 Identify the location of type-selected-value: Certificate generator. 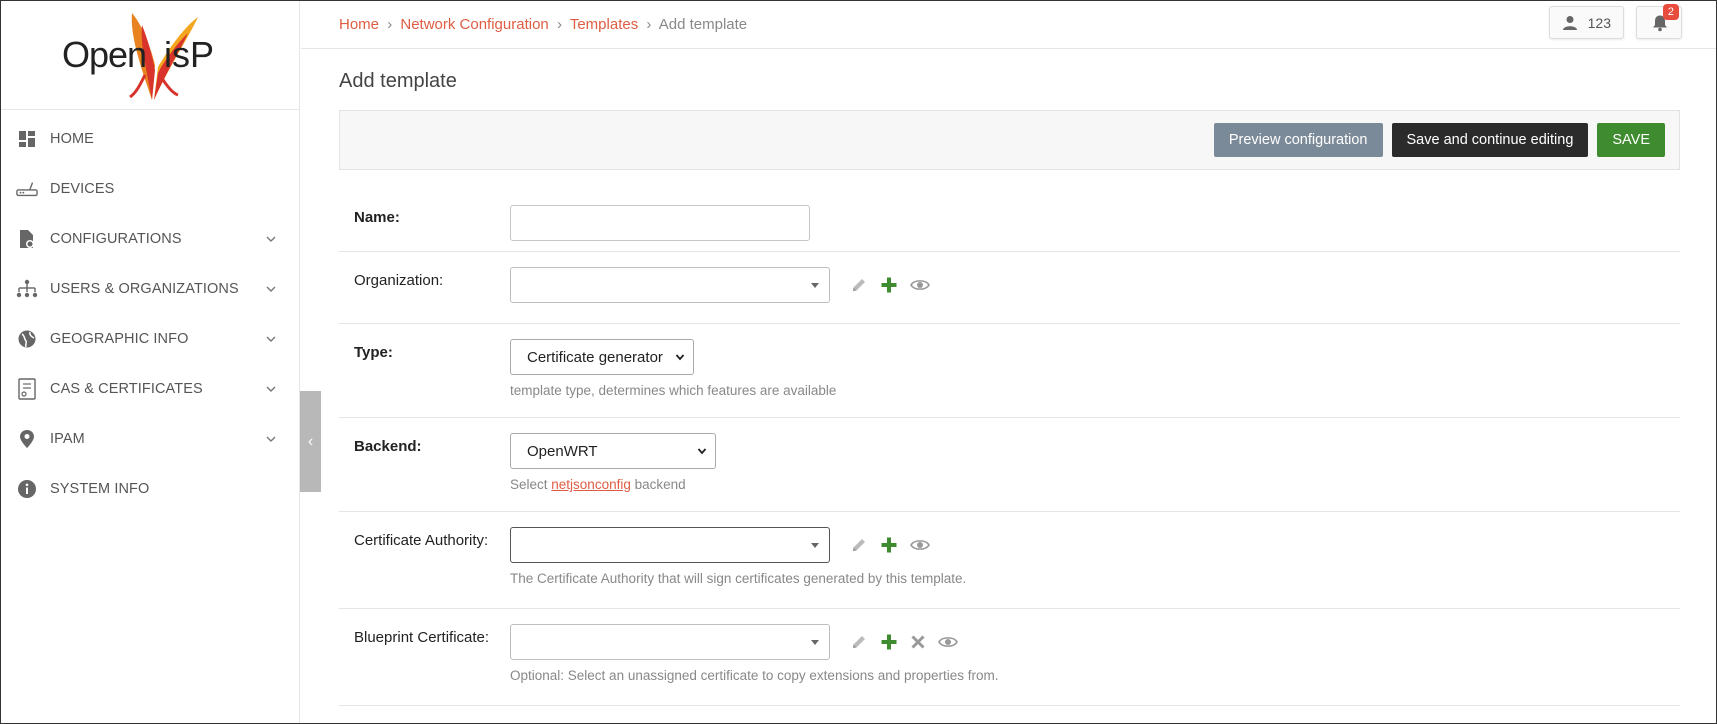
(595, 357).